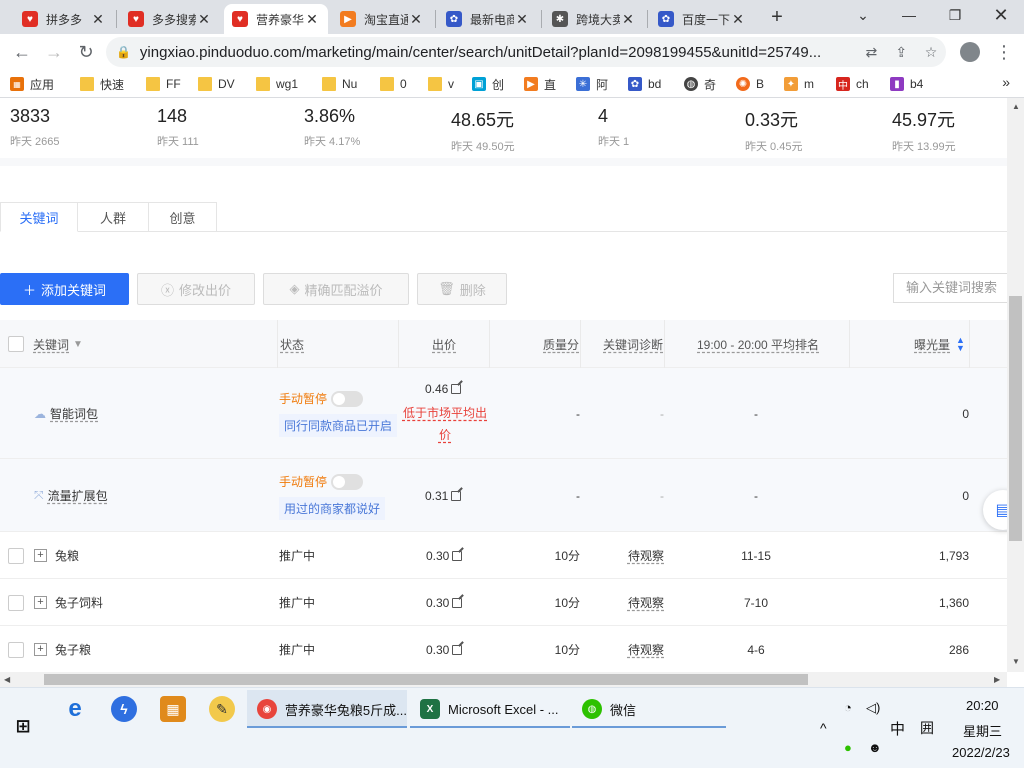  I want to click on ime-mode-icon: 囲, so click(927, 728).